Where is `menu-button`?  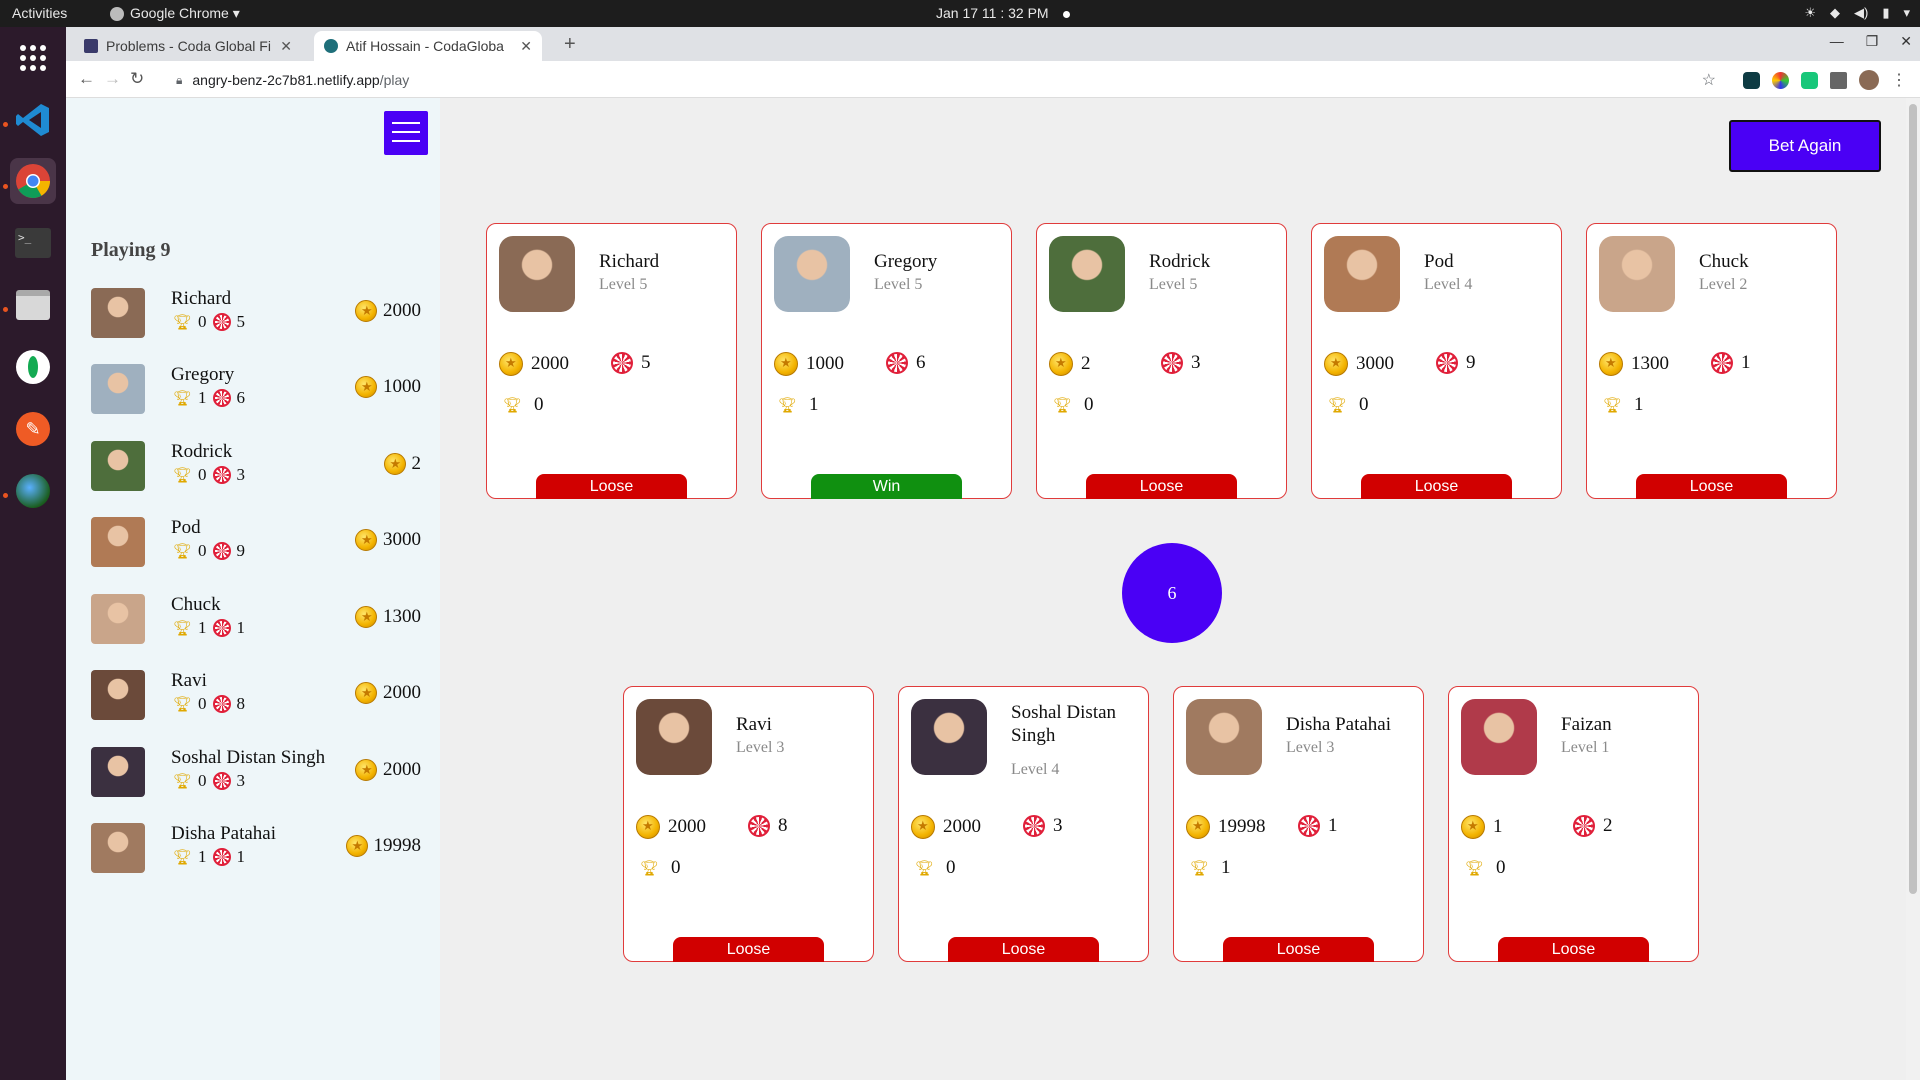 menu-button is located at coordinates (406, 133).